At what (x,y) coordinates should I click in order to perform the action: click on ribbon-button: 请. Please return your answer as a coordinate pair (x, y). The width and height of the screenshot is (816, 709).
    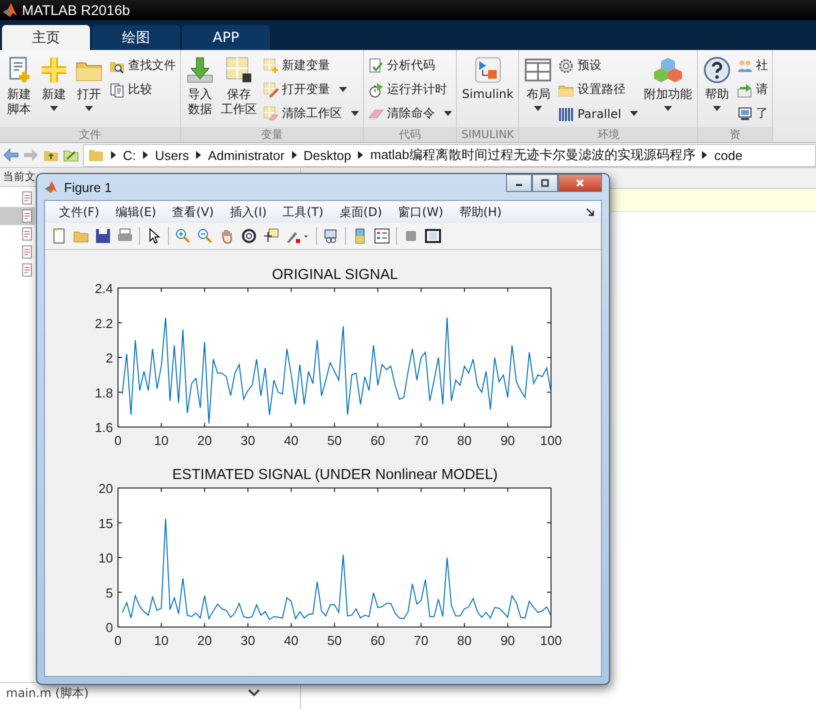
    Looking at the image, I should click on (752, 89).